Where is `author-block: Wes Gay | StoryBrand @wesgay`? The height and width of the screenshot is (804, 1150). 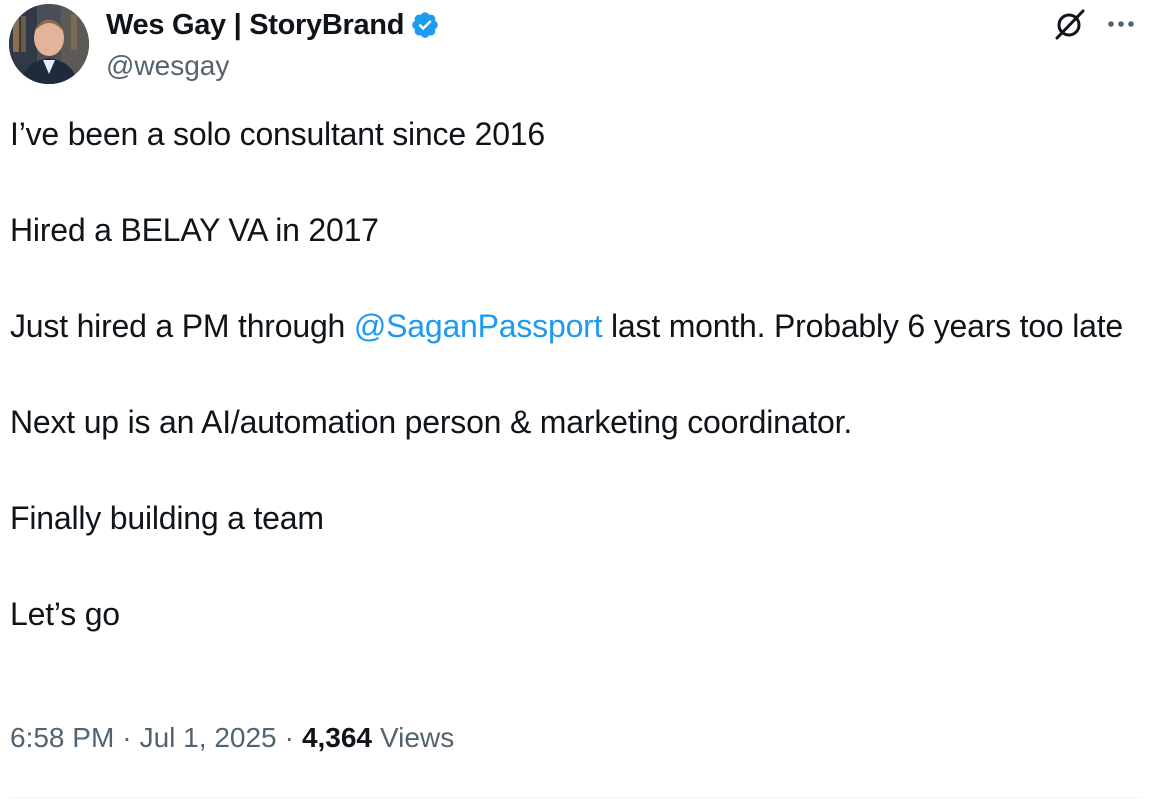
author-block: Wes Gay | StoryBrand @wesgay is located at coordinates (273, 44).